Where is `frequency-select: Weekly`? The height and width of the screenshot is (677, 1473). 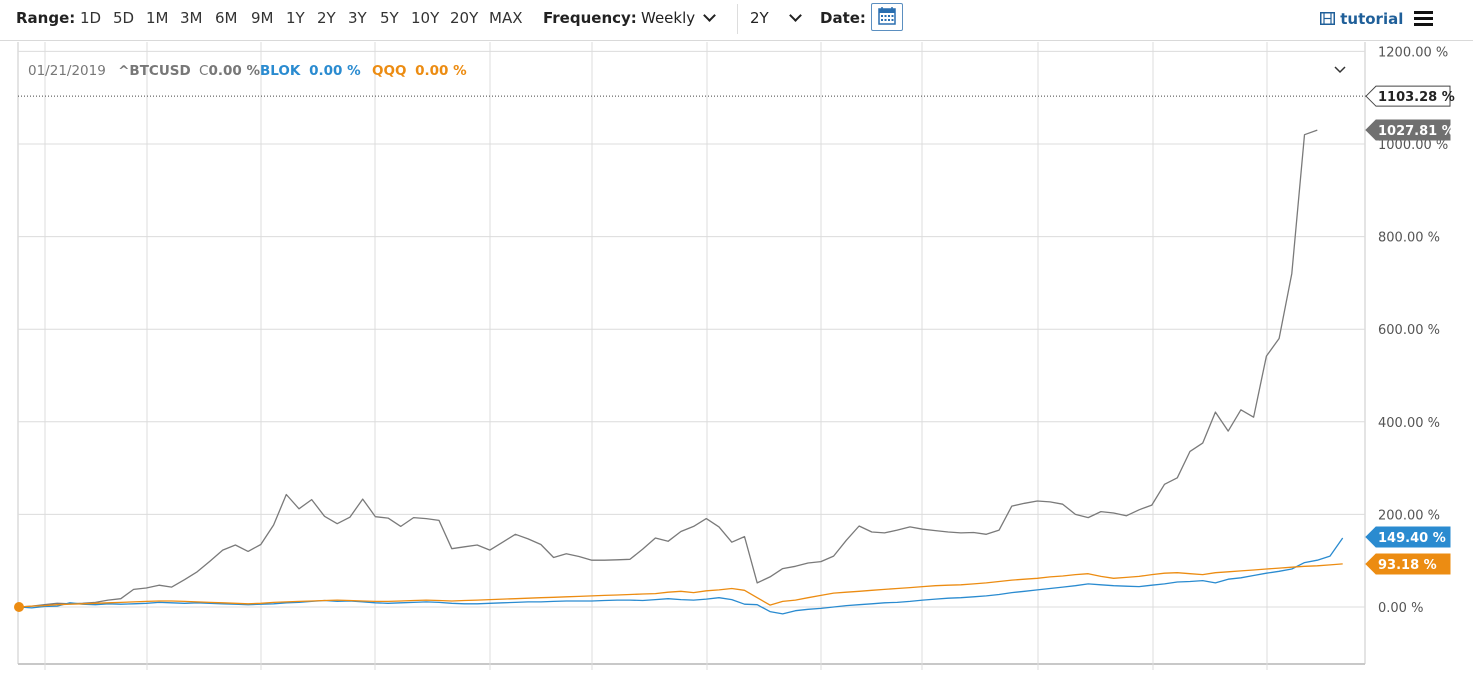
frequency-select: Weekly is located at coordinates (679, 18).